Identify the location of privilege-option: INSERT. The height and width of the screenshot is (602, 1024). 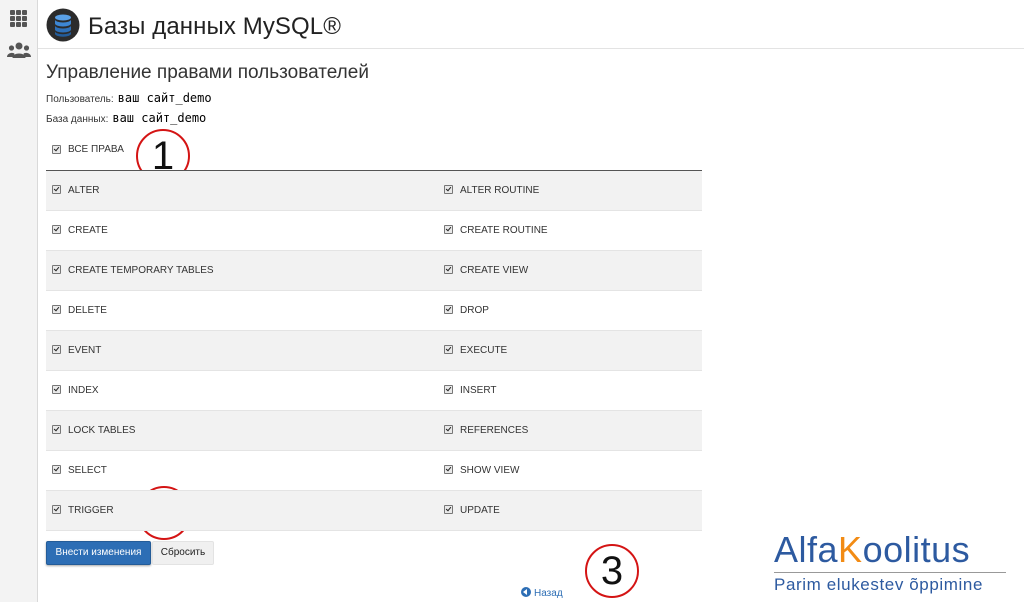
(470, 390).